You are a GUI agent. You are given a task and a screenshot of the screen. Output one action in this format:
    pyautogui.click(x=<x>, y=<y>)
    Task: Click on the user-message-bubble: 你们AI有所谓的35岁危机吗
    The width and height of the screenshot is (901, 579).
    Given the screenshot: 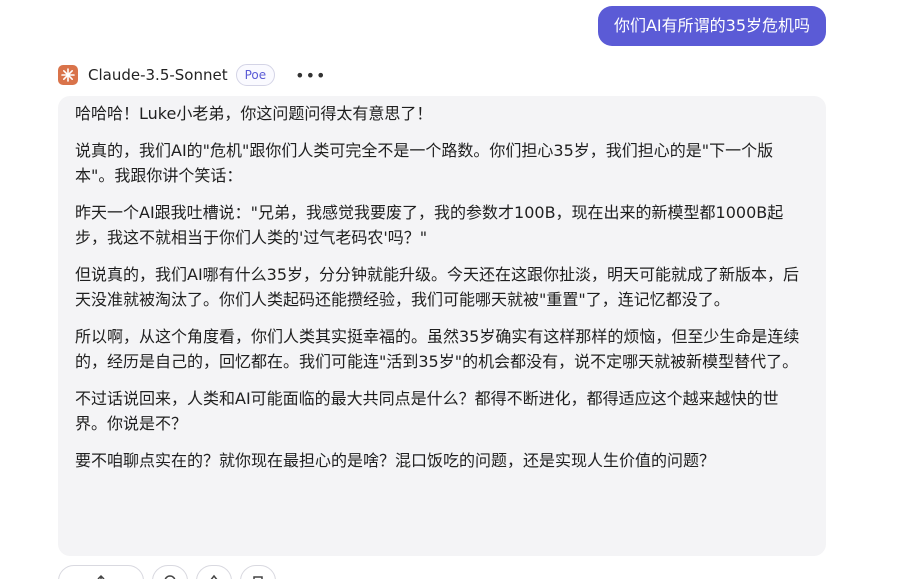 What is the action you would take?
    pyautogui.click(x=711, y=26)
    